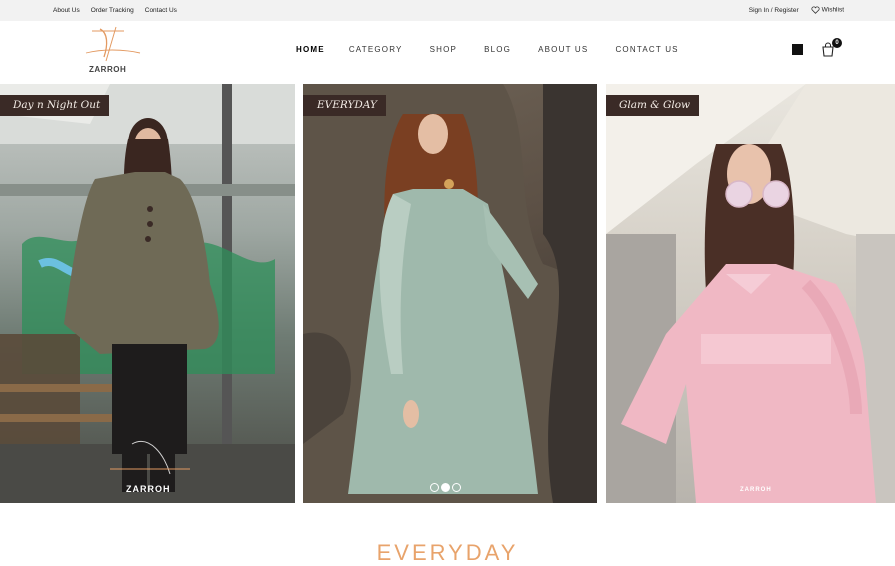  What do you see at coordinates (55, 105) in the screenshot?
I see `banner-tag-day-night-out: Day n Night Out` at bounding box center [55, 105].